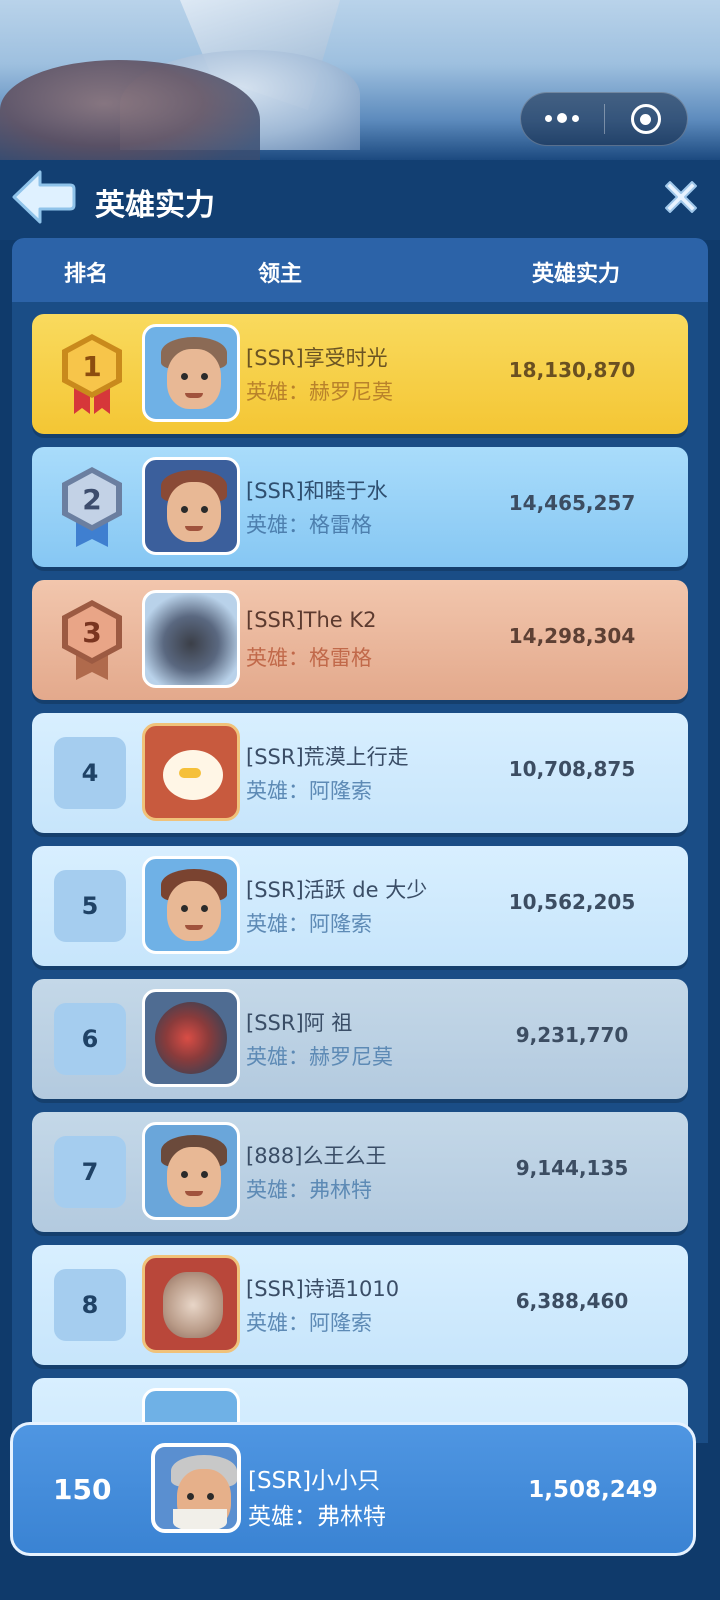  What do you see at coordinates (572, 1168) in the screenshot?
I see `hero-power: 9,144,135` at bounding box center [572, 1168].